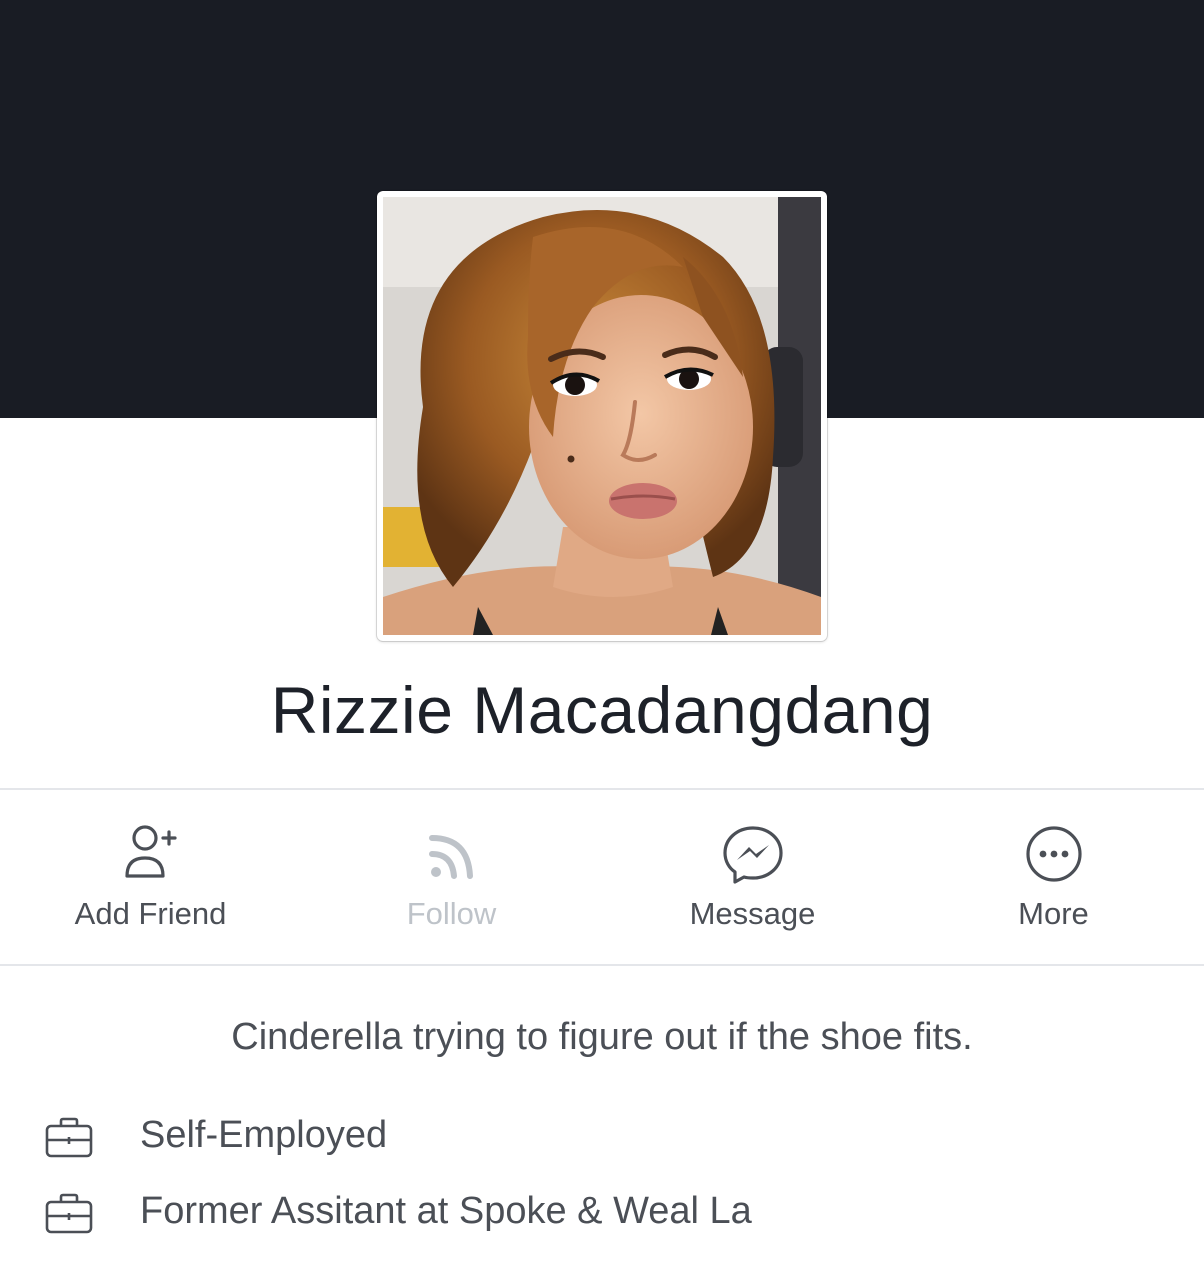 The width and height of the screenshot is (1204, 1280). I want to click on info-item-work: Former Assitant at Spoke & Weal La, so click(602, 1214).